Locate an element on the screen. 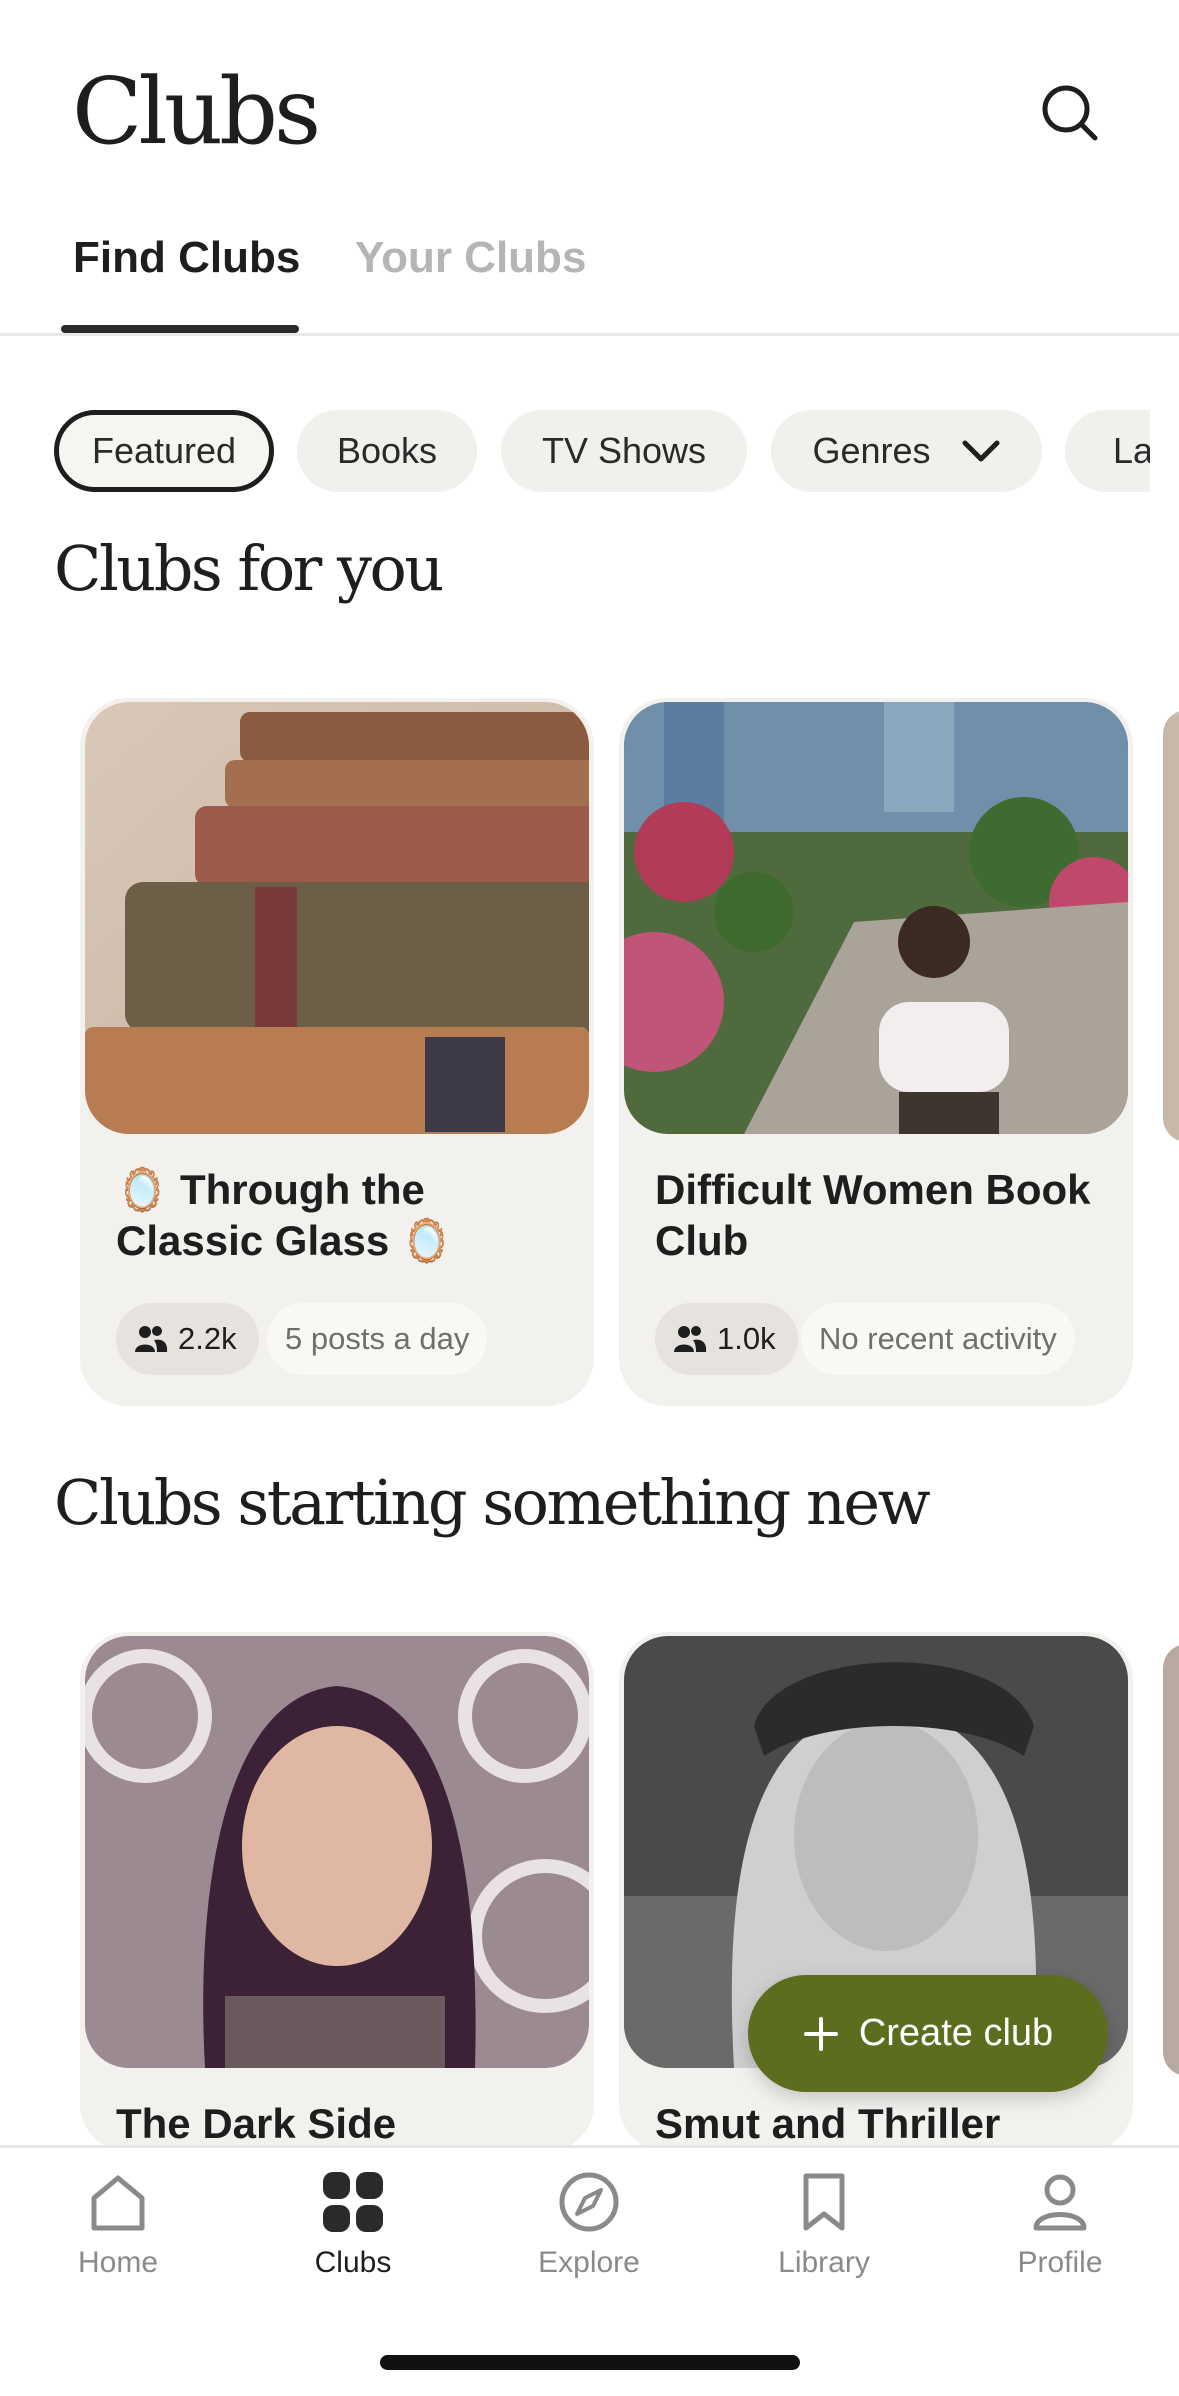 This screenshot has height=2396, width=1179. section-title-clubs-for-you: Clubs for you is located at coordinates (249, 568).